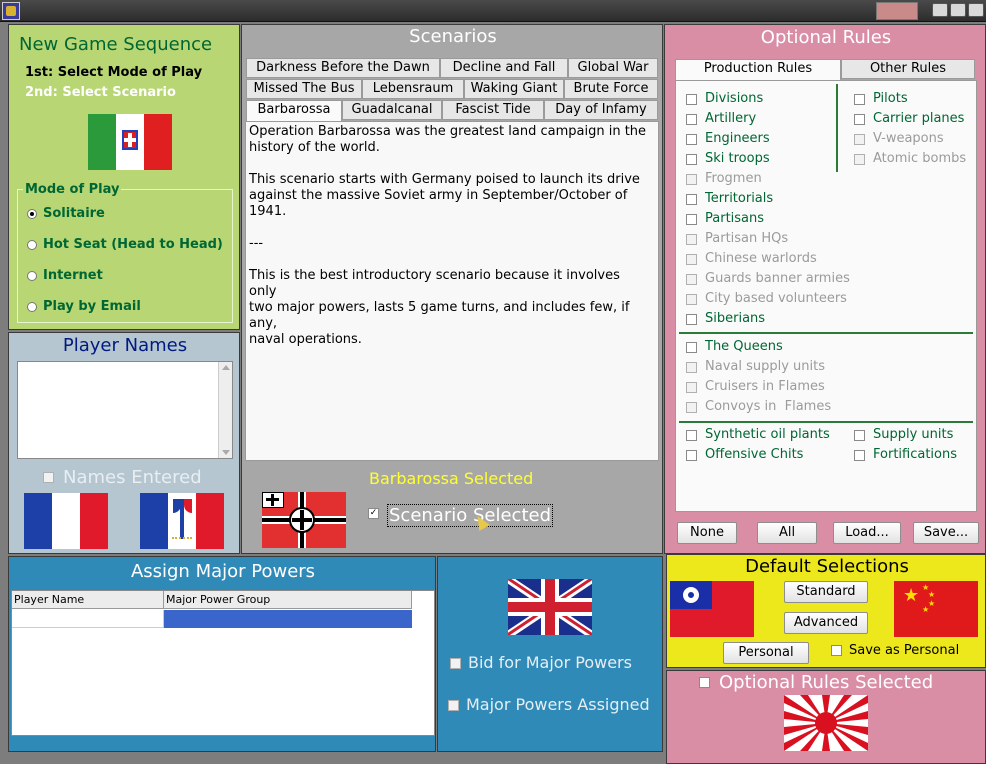 The image size is (986, 764). I want to click on save-as-personal-checkbox, so click(836, 650).